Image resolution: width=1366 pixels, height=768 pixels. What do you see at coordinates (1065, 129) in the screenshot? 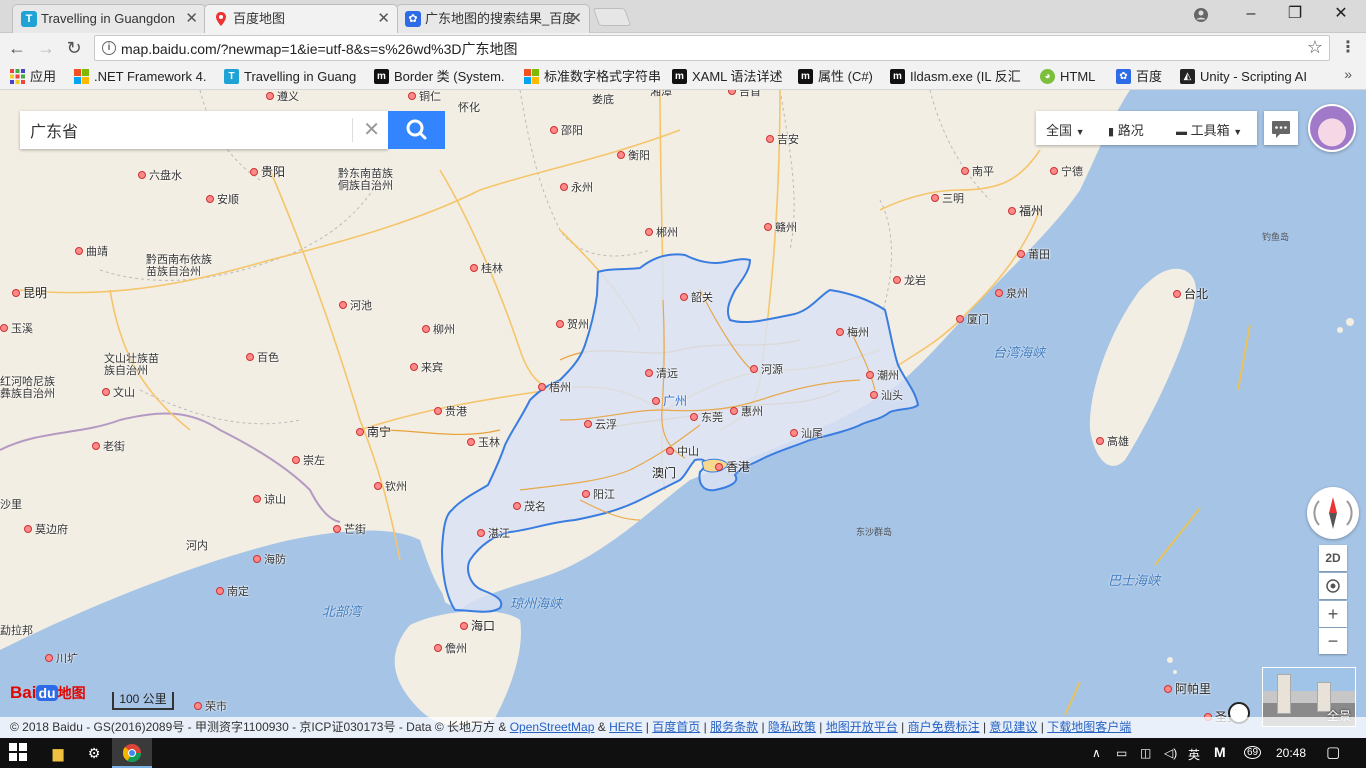
I see `region-selector: 全国 ▼` at bounding box center [1065, 129].